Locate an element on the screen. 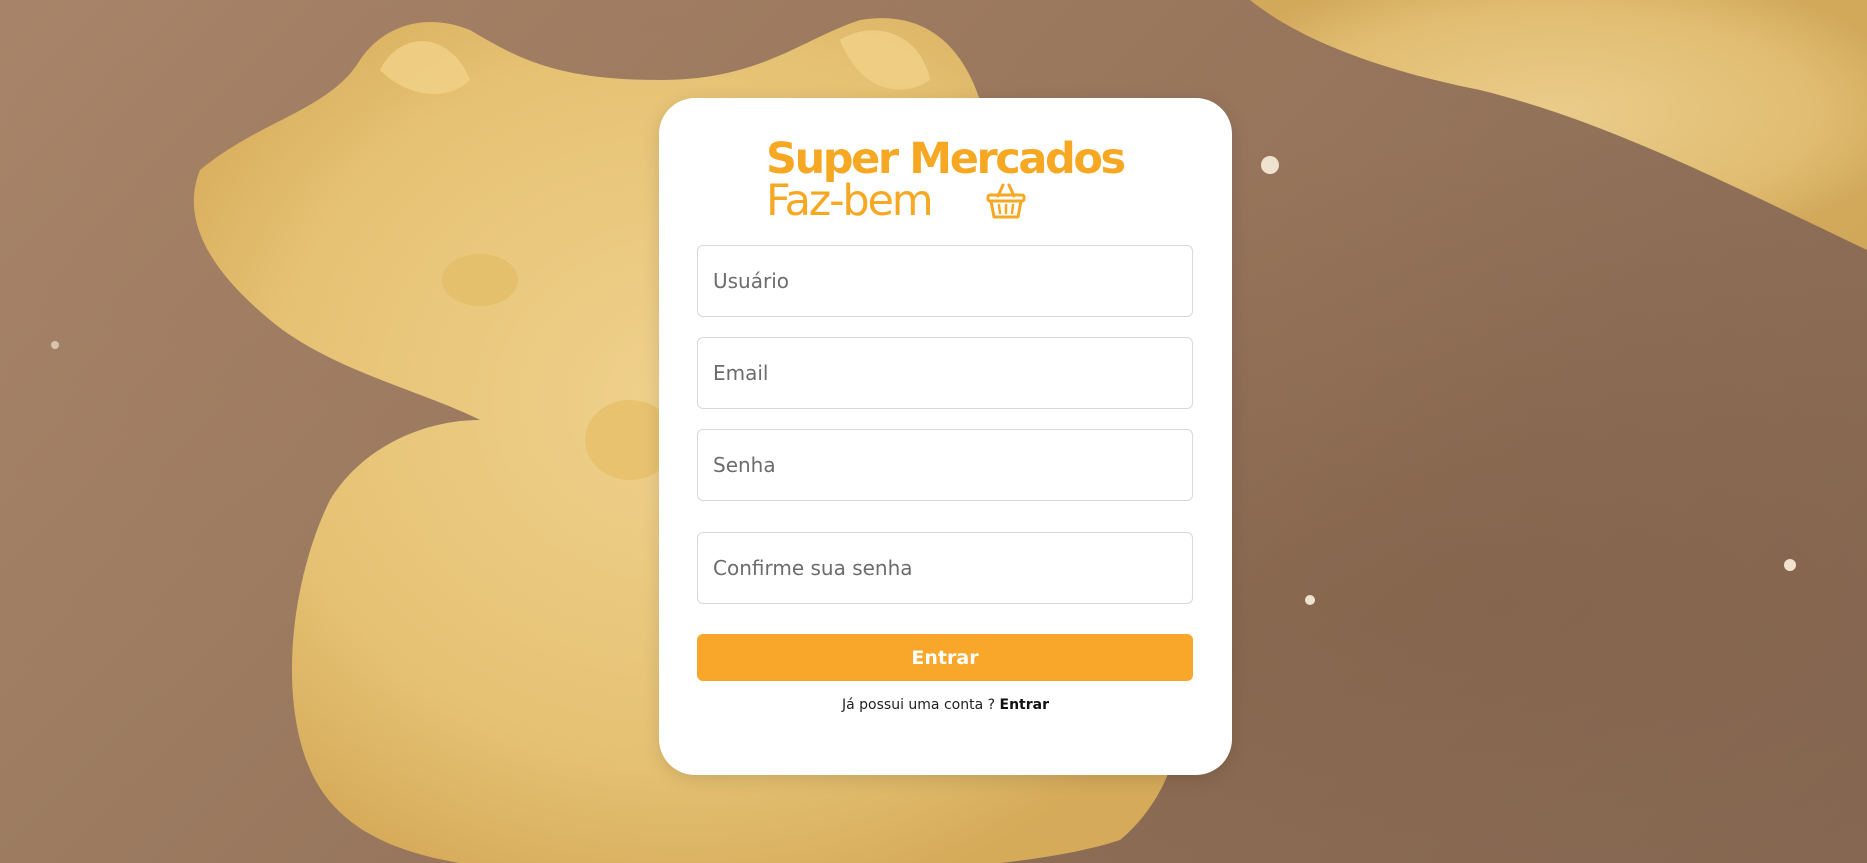  confirm-password-input is located at coordinates (945, 568).